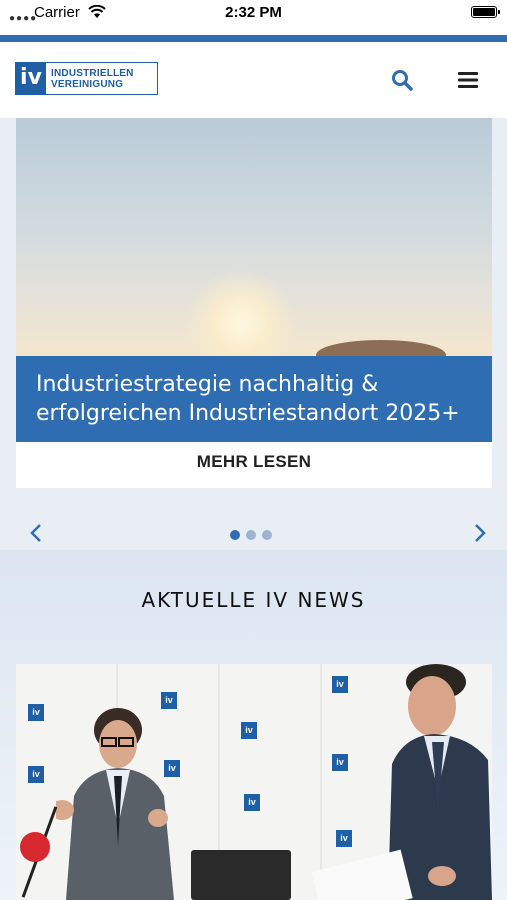 The height and width of the screenshot is (900, 507). Describe the element at coordinates (253, 80) in the screenshot. I see `site-header: iv INDUSTRIELLEN VEREINIGUNG` at that location.